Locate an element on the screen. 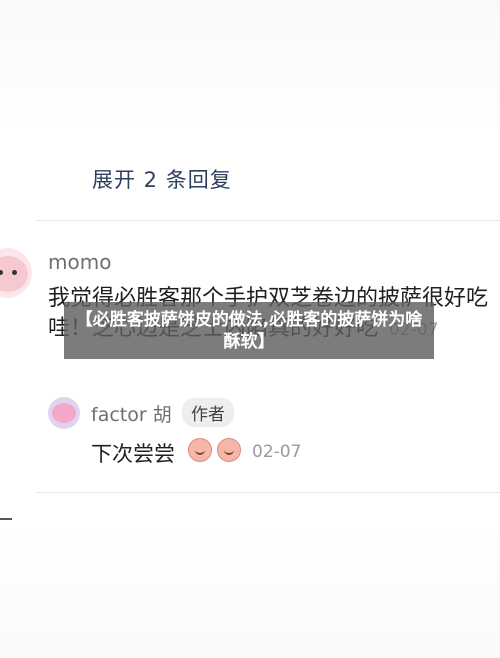 This screenshot has height=658, width=500. title-banner: 【必胜客披萨饼皮的做法,必胜客的披萨饼为啥酥软】 is located at coordinates (249, 330).